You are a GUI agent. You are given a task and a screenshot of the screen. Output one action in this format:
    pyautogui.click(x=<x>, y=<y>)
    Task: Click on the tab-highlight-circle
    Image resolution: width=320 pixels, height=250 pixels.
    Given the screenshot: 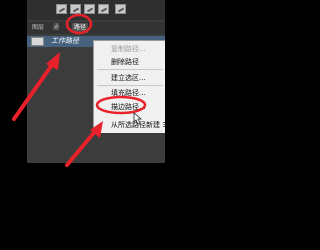 What is the action you would take?
    pyautogui.click(x=79, y=24)
    